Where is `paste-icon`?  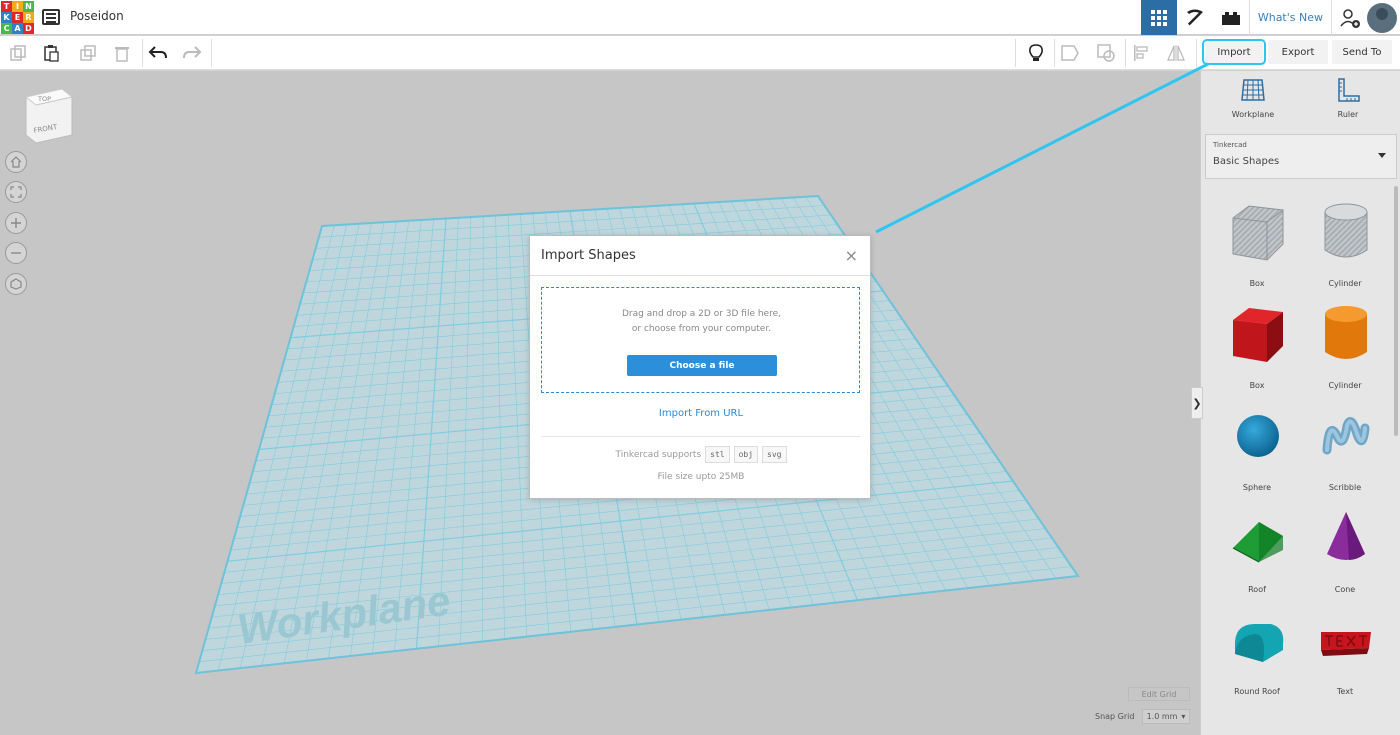
paste-icon is located at coordinates (51, 53).